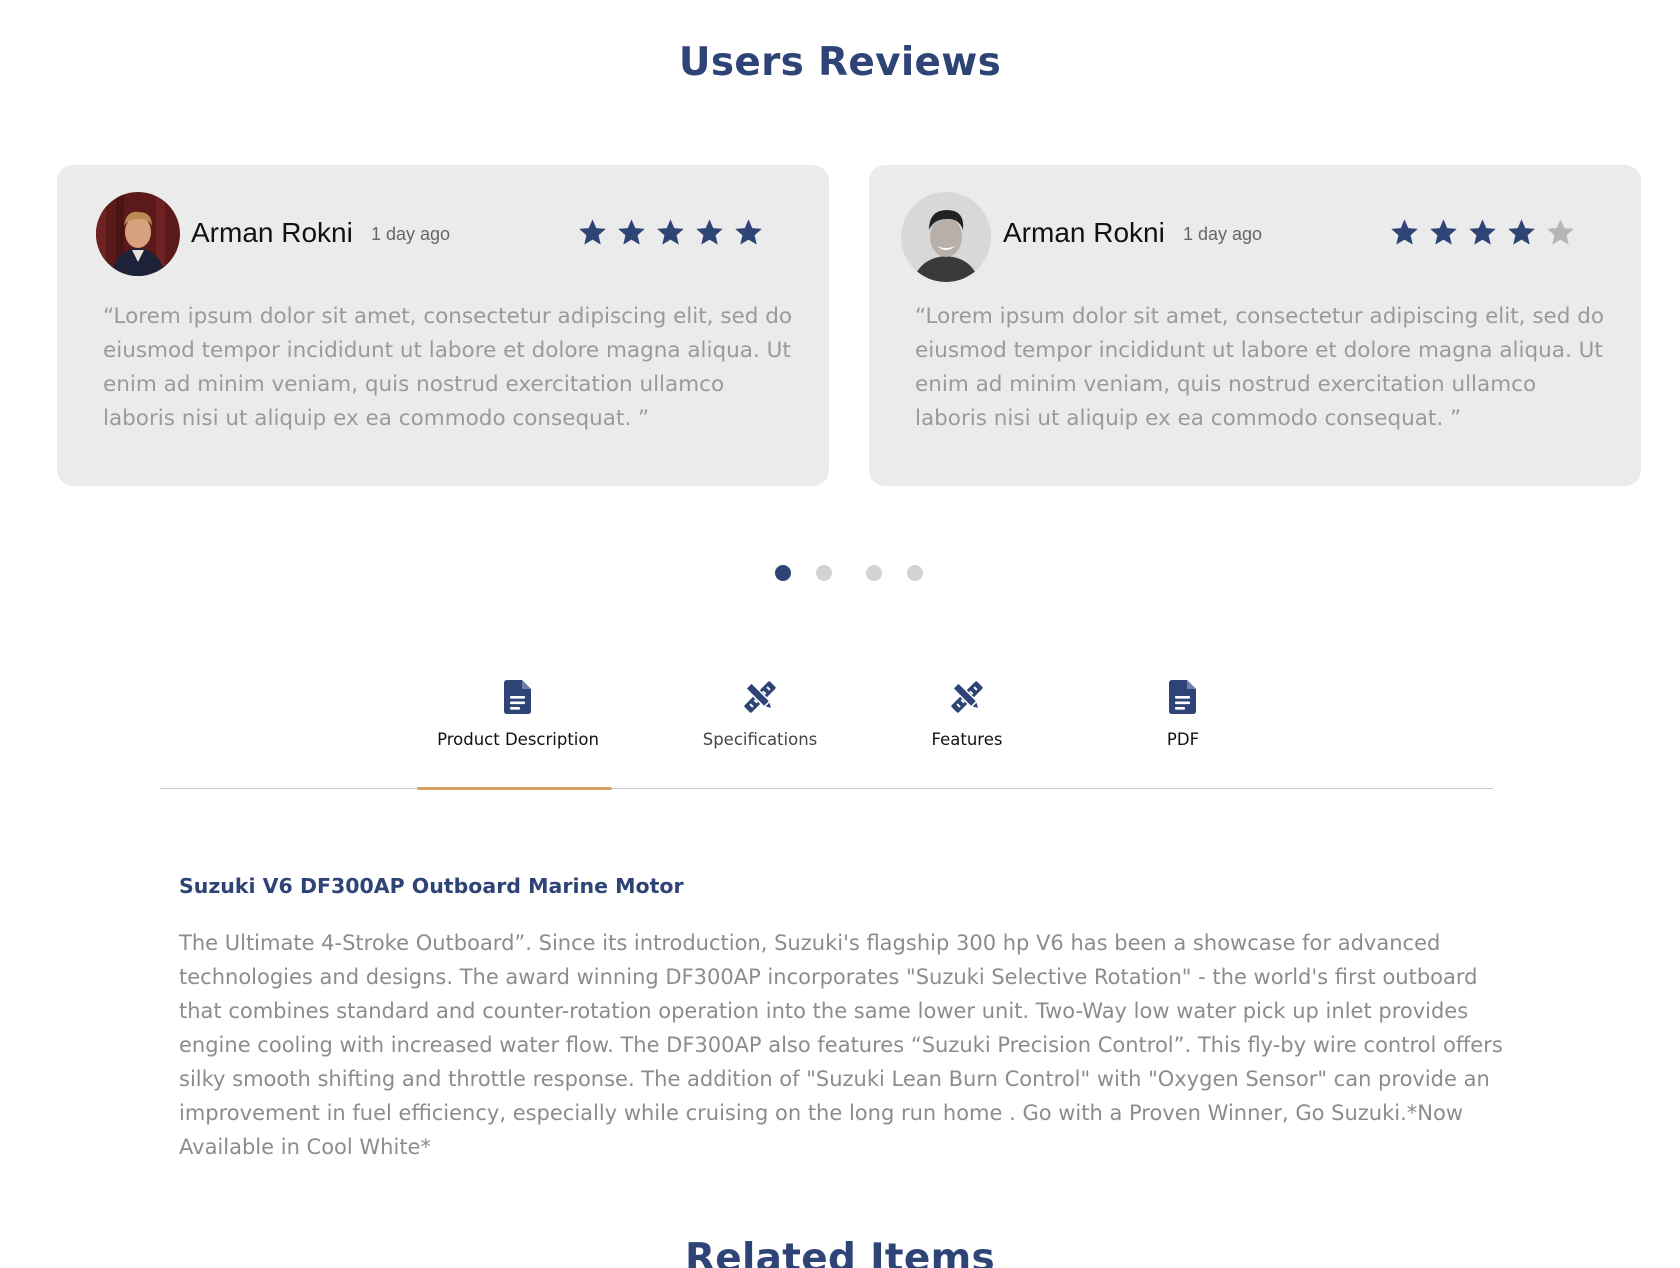  I want to click on tab-product-description: Product Description, so click(518, 710).